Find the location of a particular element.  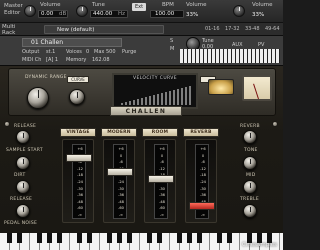

tone-knob is located at coordinates (250, 163).